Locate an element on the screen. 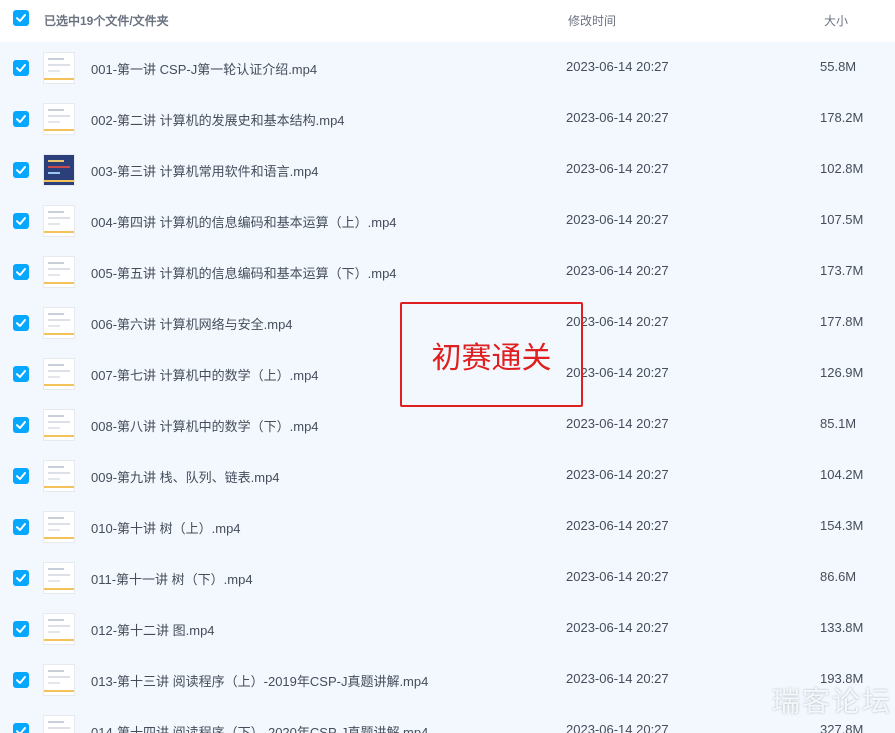 The height and width of the screenshot is (733, 895). file-size: 126.9M is located at coordinates (842, 372).